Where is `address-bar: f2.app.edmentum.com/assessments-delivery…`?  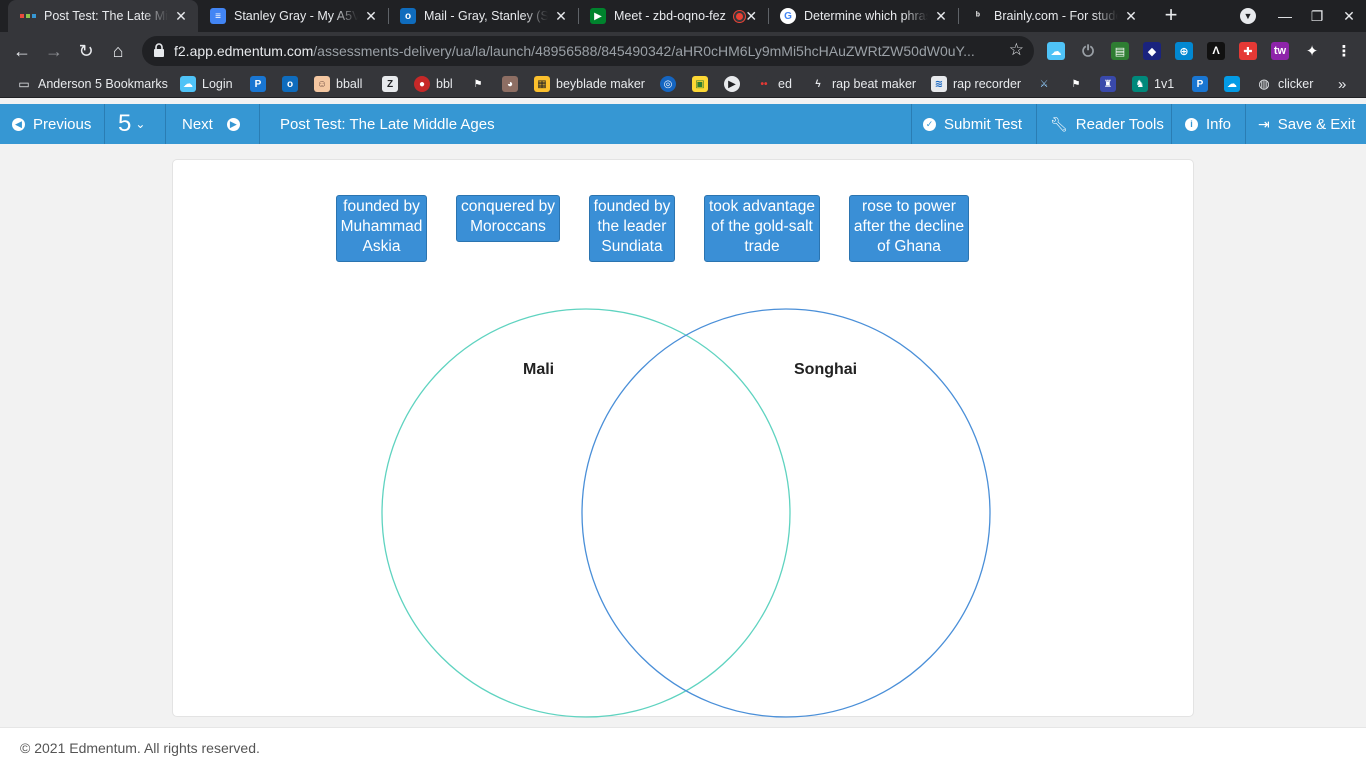 address-bar: f2.app.edmentum.com/assessments-delivery… is located at coordinates (588, 51).